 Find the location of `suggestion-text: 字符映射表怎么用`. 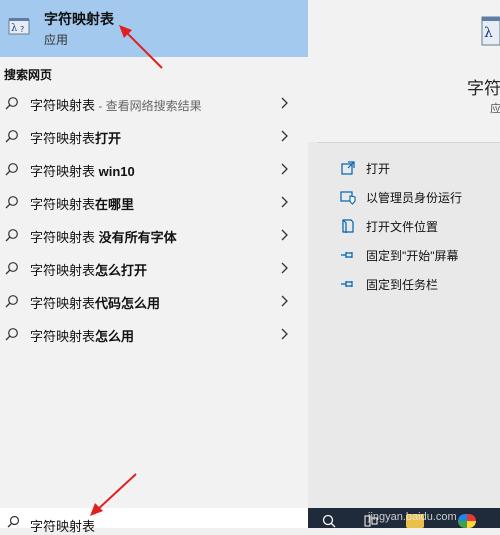

suggestion-text: 字符映射表怎么用 is located at coordinates (82, 335).